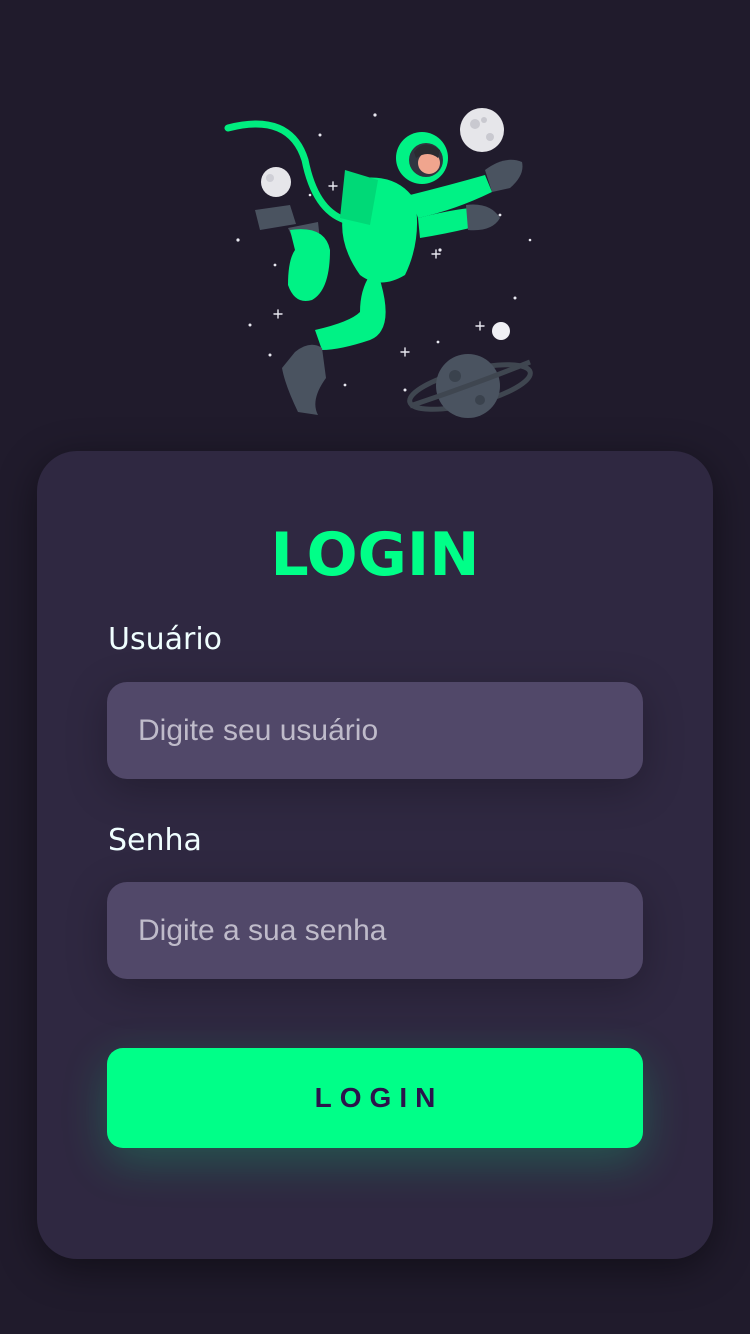  Describe the element at coordinates (155, 840) in the screenshot. I see `password-label: Senha` at that location.